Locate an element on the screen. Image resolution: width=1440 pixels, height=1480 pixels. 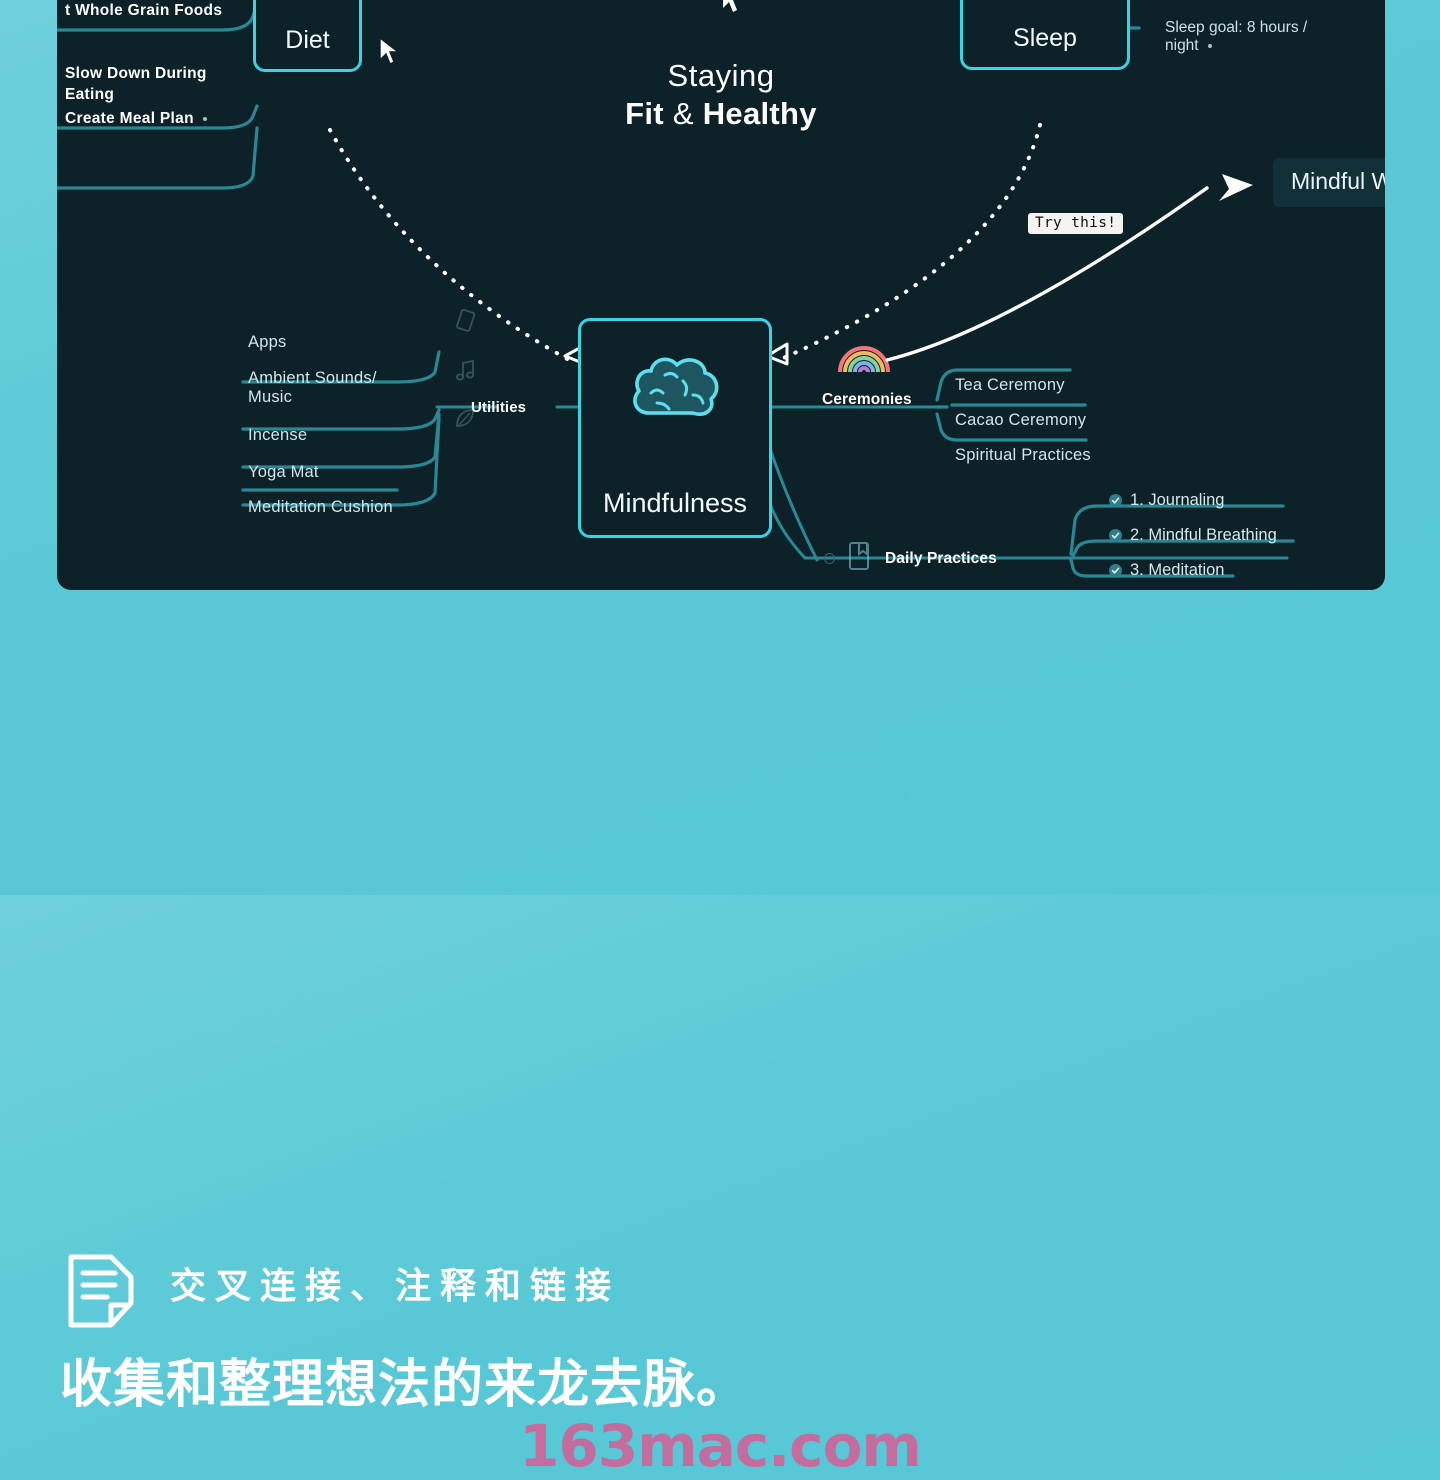
diet-item-0-label: t Whole Grain Foods is located at coordinates (144, 10).